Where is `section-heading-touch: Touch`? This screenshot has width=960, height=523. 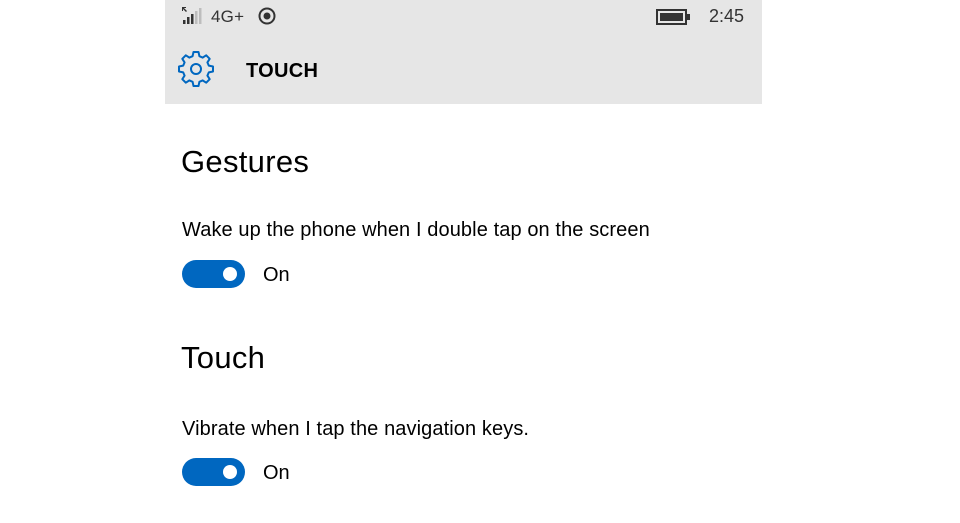 section-heading-touch: Touch is located at coordinates (223, 357).